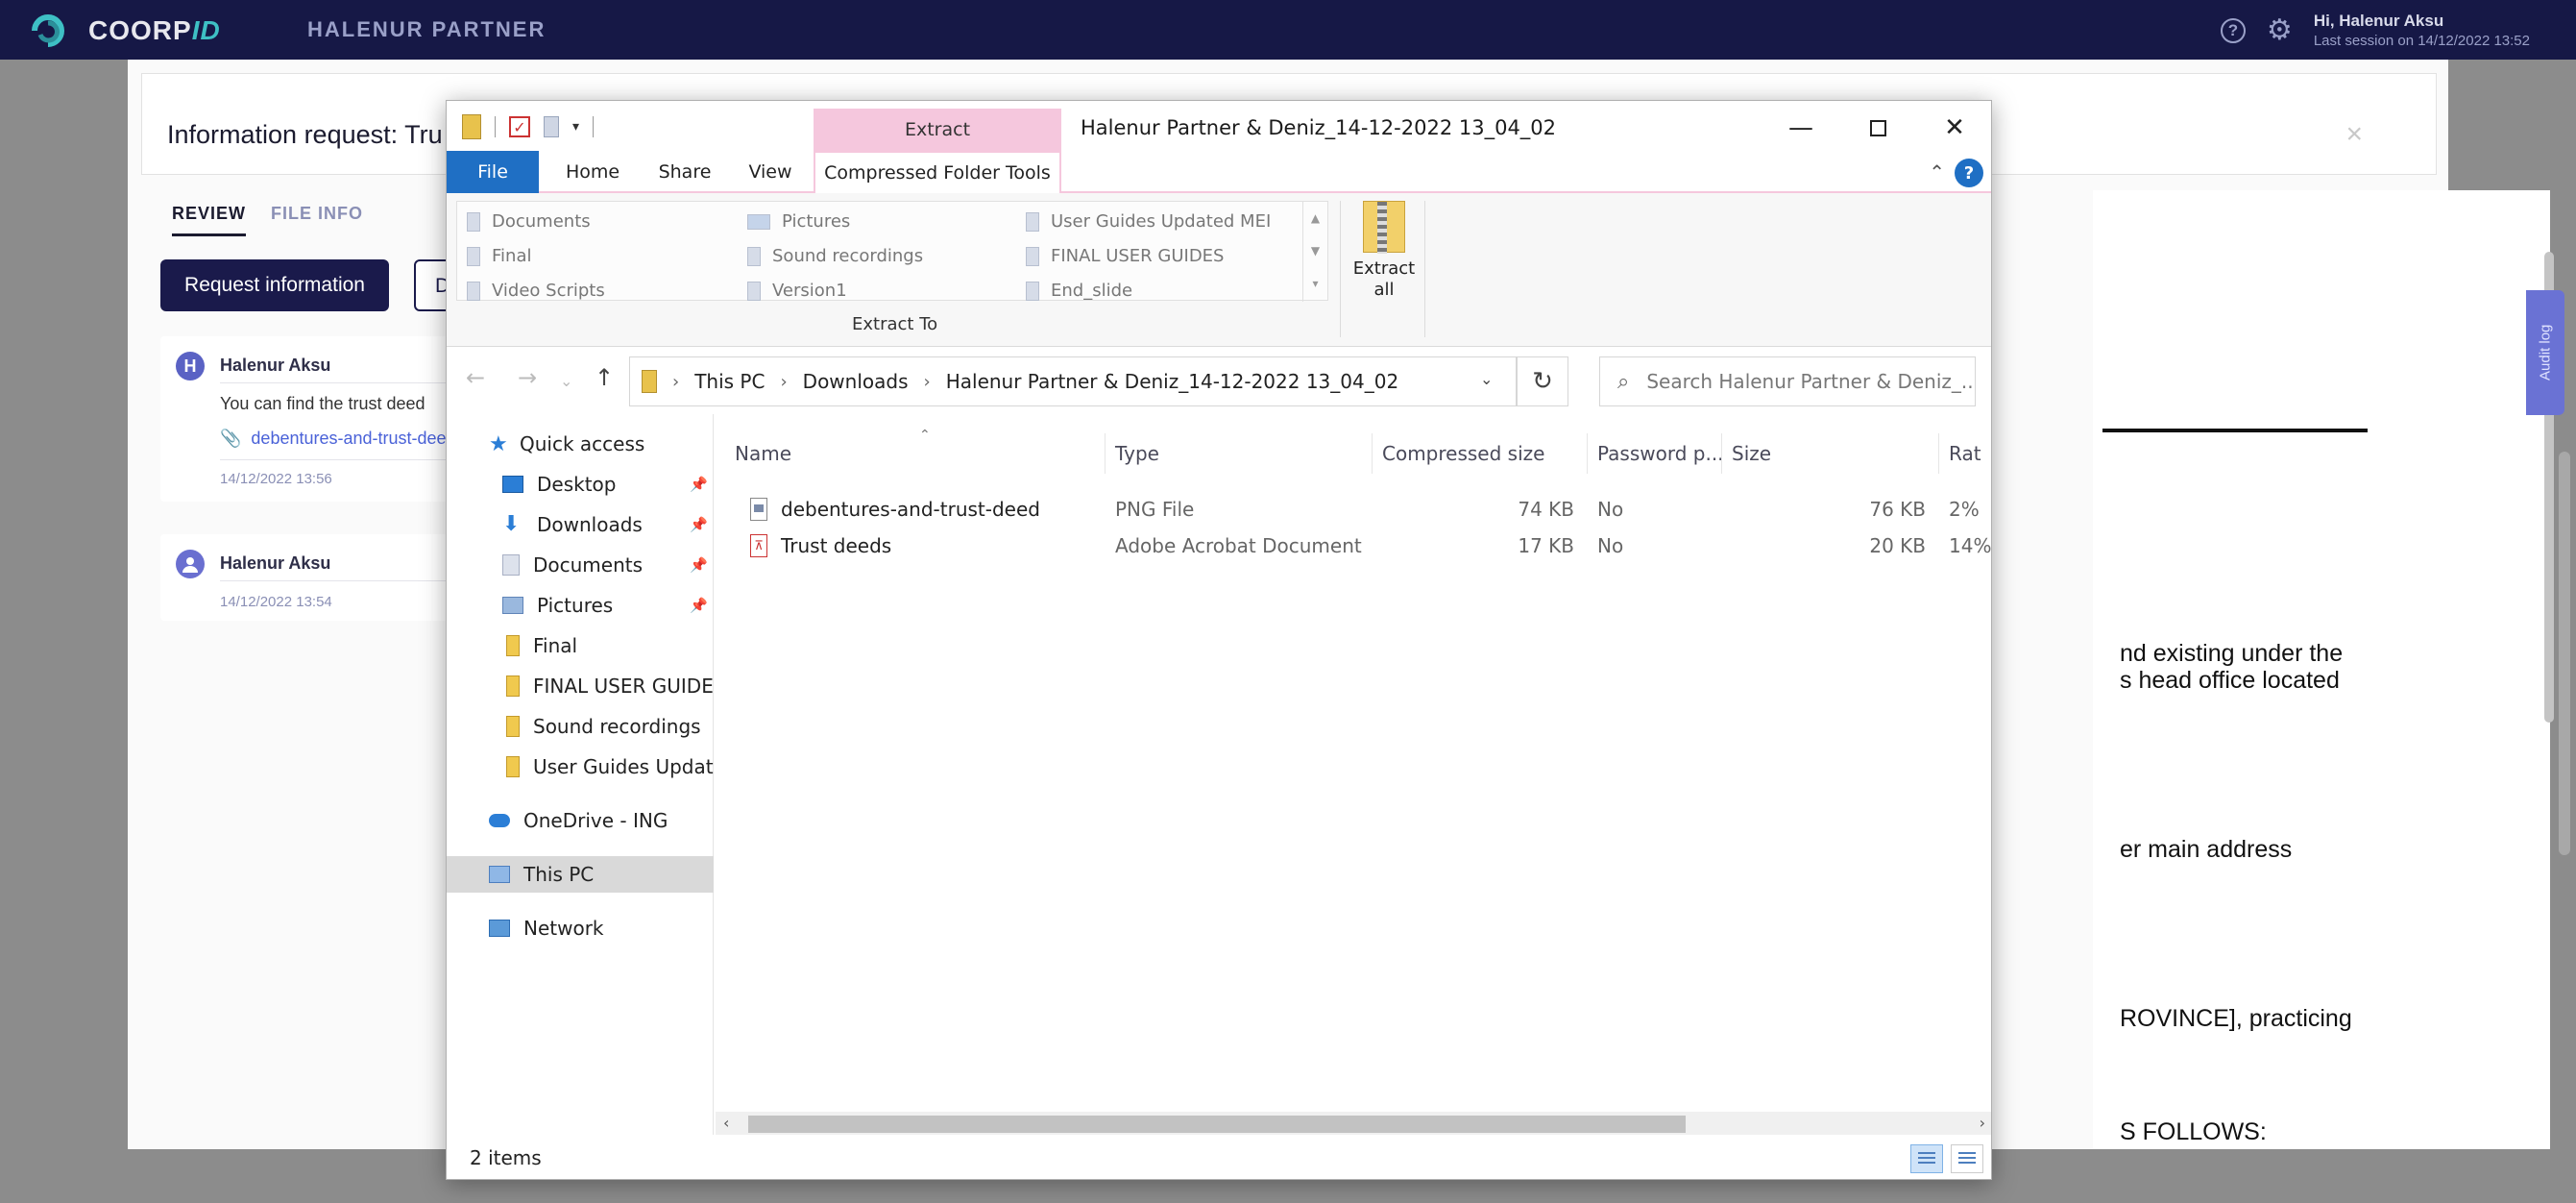 The width and height of the screenshot is (2576, 1203). I want to click on extract-to-video-scripts: Video Scripts, so click(536, 291).